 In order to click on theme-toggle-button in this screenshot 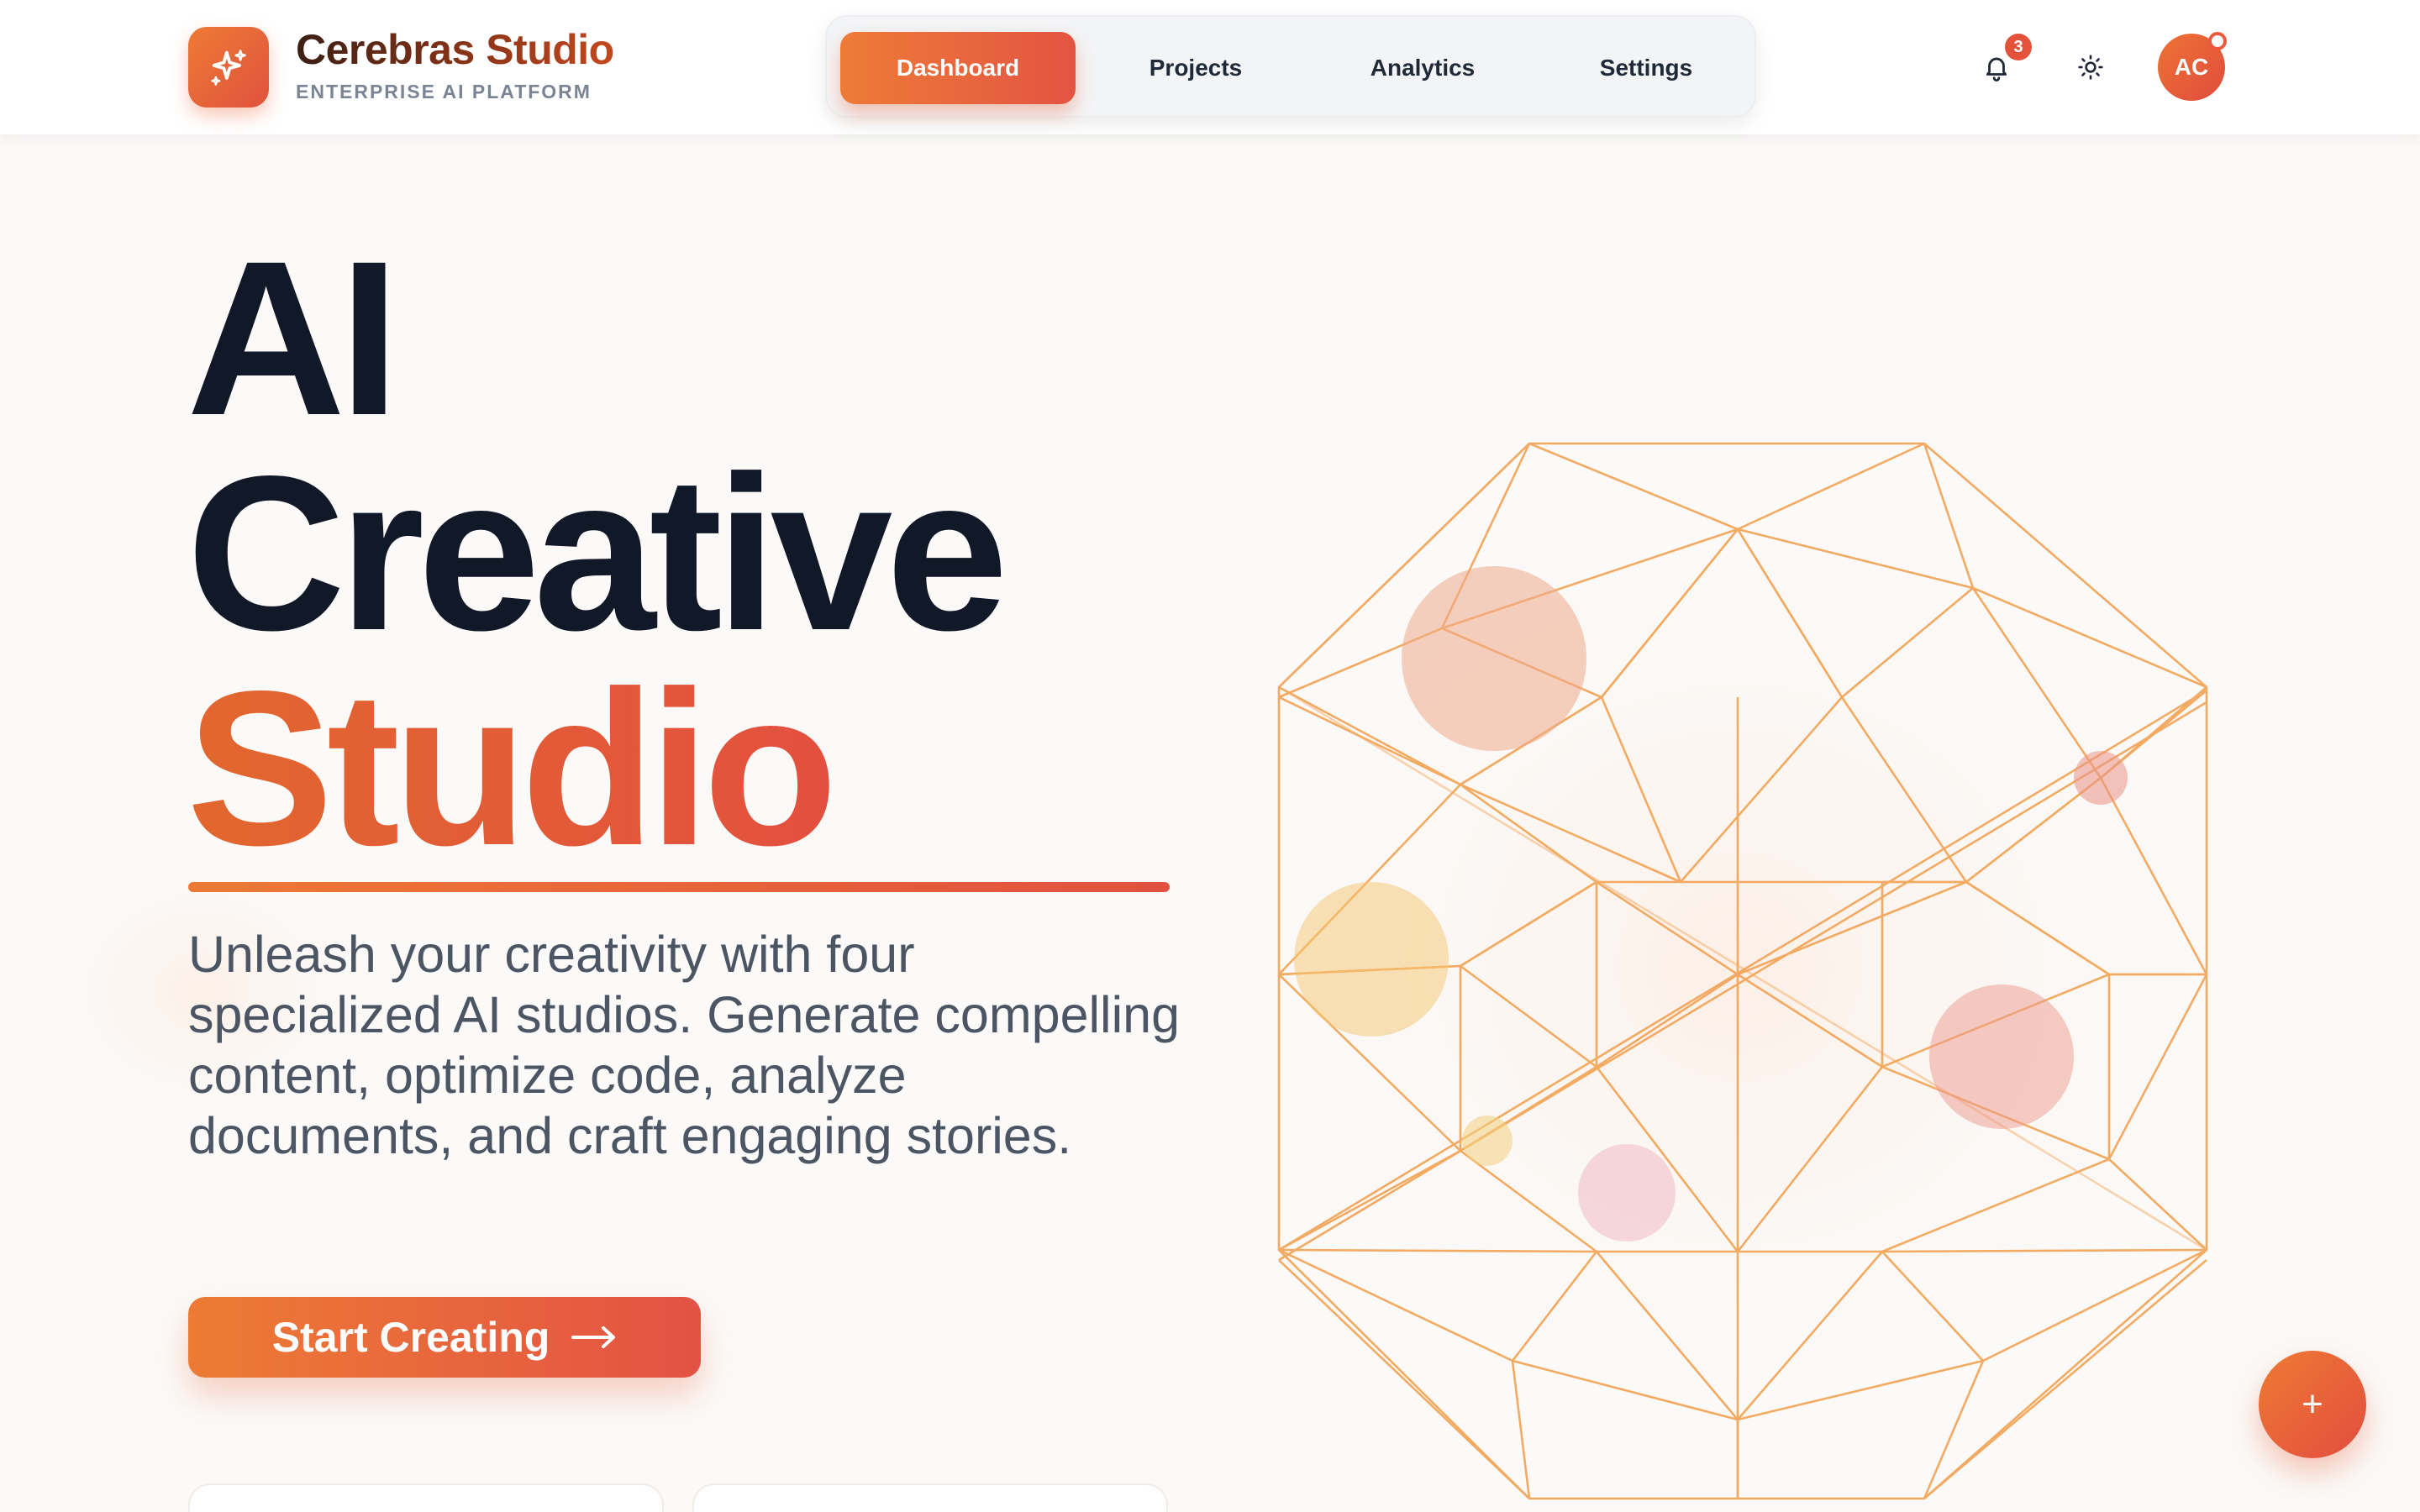, I will do `click(2091, 67)`.